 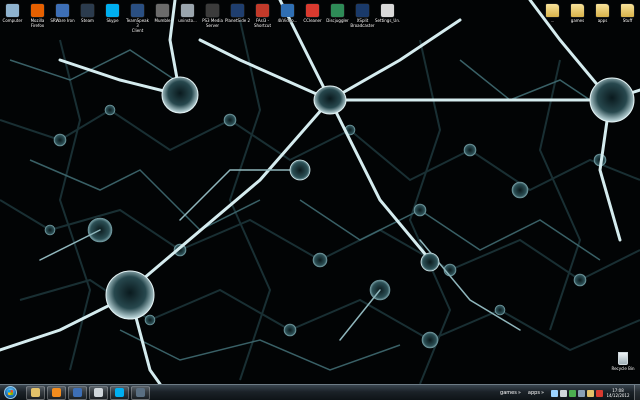 I want to click on xsplit-icon, so click(x=362, y=10).